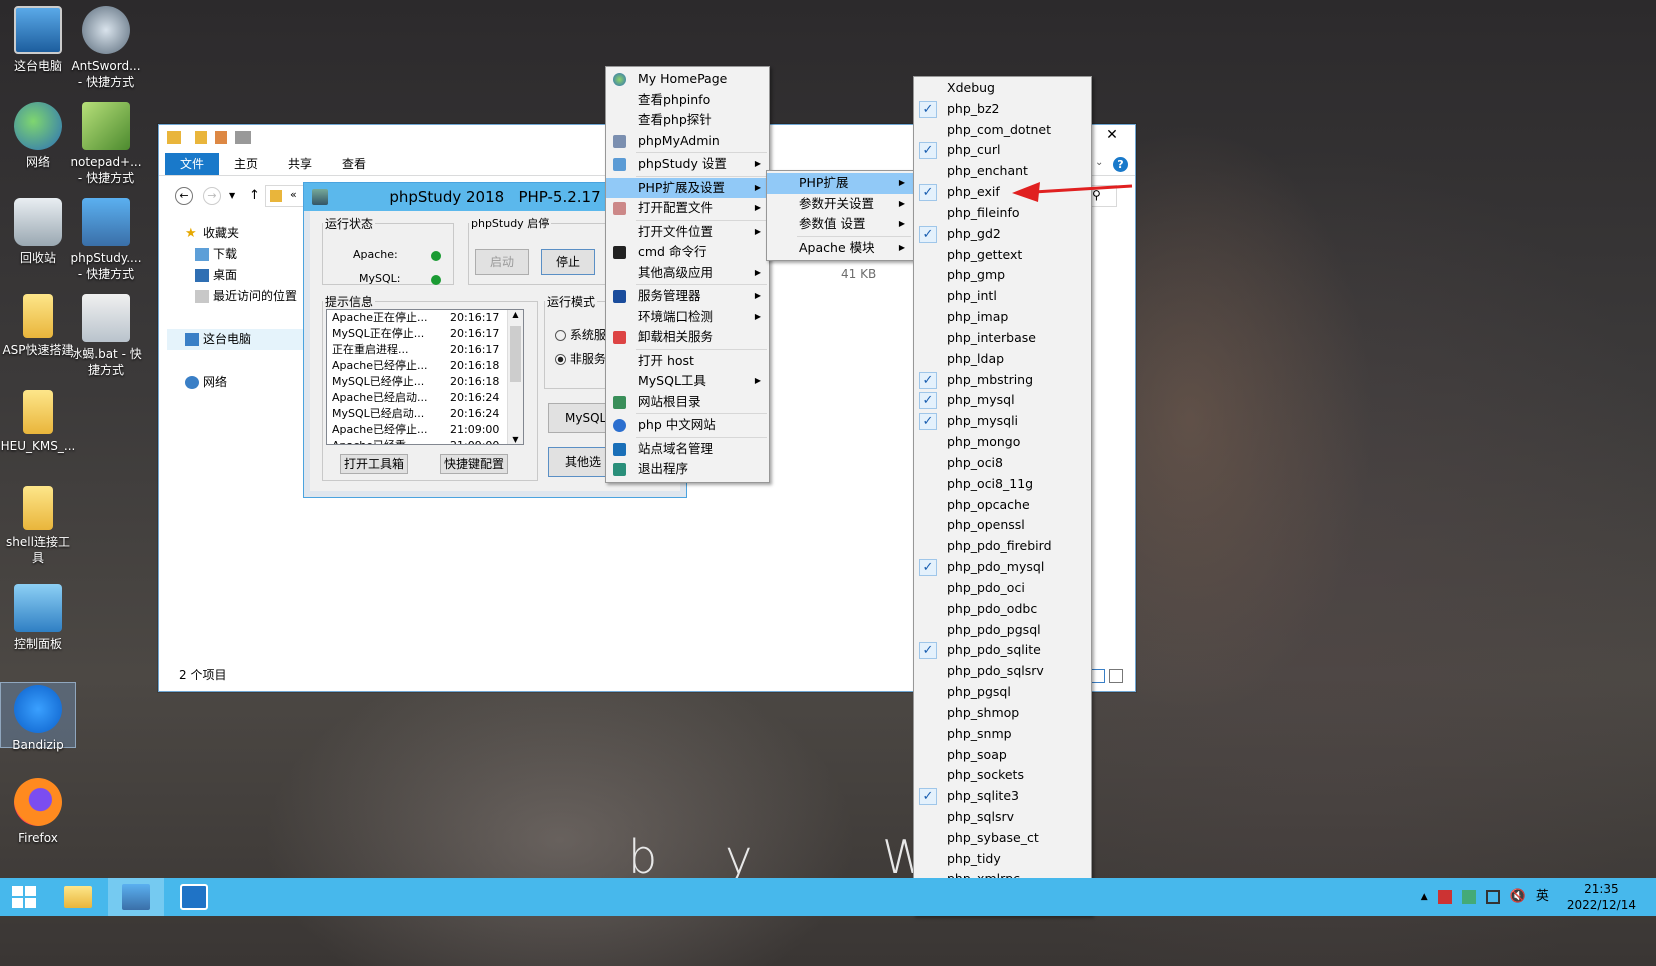 The width and height of the screenshot is (1656, 966). I want to click on extension-menu-item: ✓ php_mbstring, so click(1002, 380).